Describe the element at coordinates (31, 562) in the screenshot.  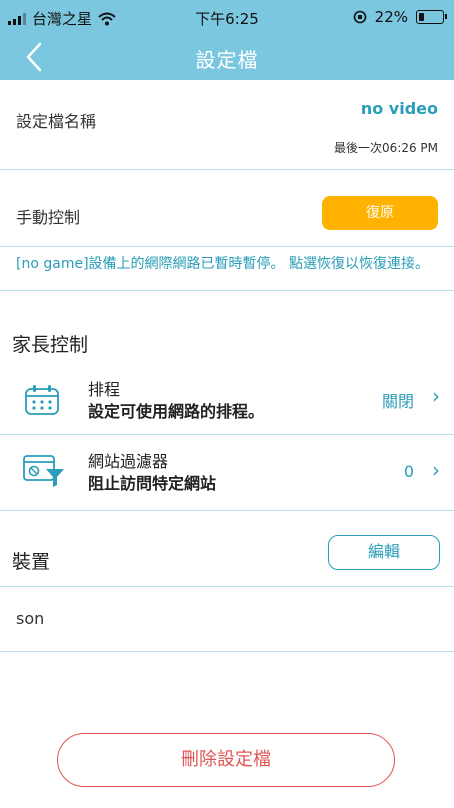
I see `devices-heading: 裝置` at that location.